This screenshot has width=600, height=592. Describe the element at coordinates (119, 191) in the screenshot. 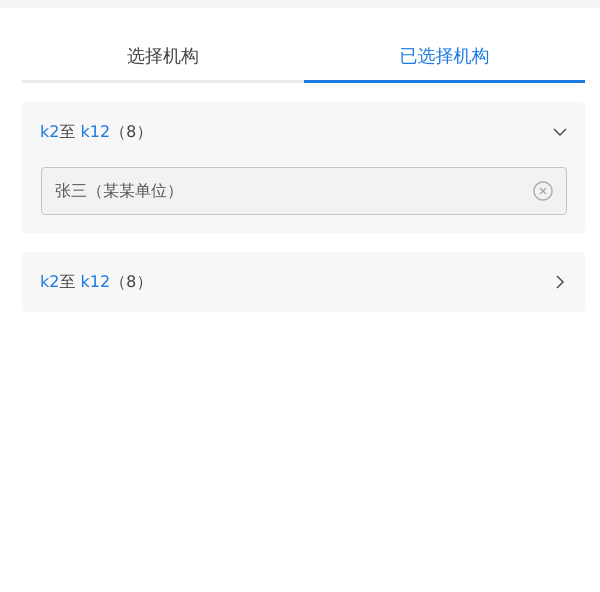

I see `item-label: 张三（某某单位）` at that location.